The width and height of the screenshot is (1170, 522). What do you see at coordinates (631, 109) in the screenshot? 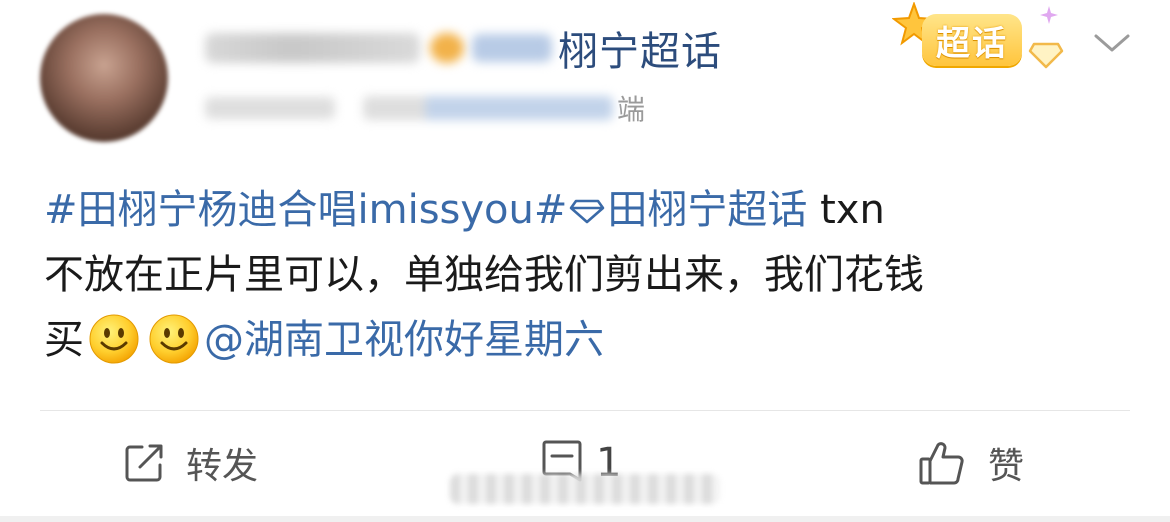
I see `device-source-suffix: 端` at bounding box center [631, 109].